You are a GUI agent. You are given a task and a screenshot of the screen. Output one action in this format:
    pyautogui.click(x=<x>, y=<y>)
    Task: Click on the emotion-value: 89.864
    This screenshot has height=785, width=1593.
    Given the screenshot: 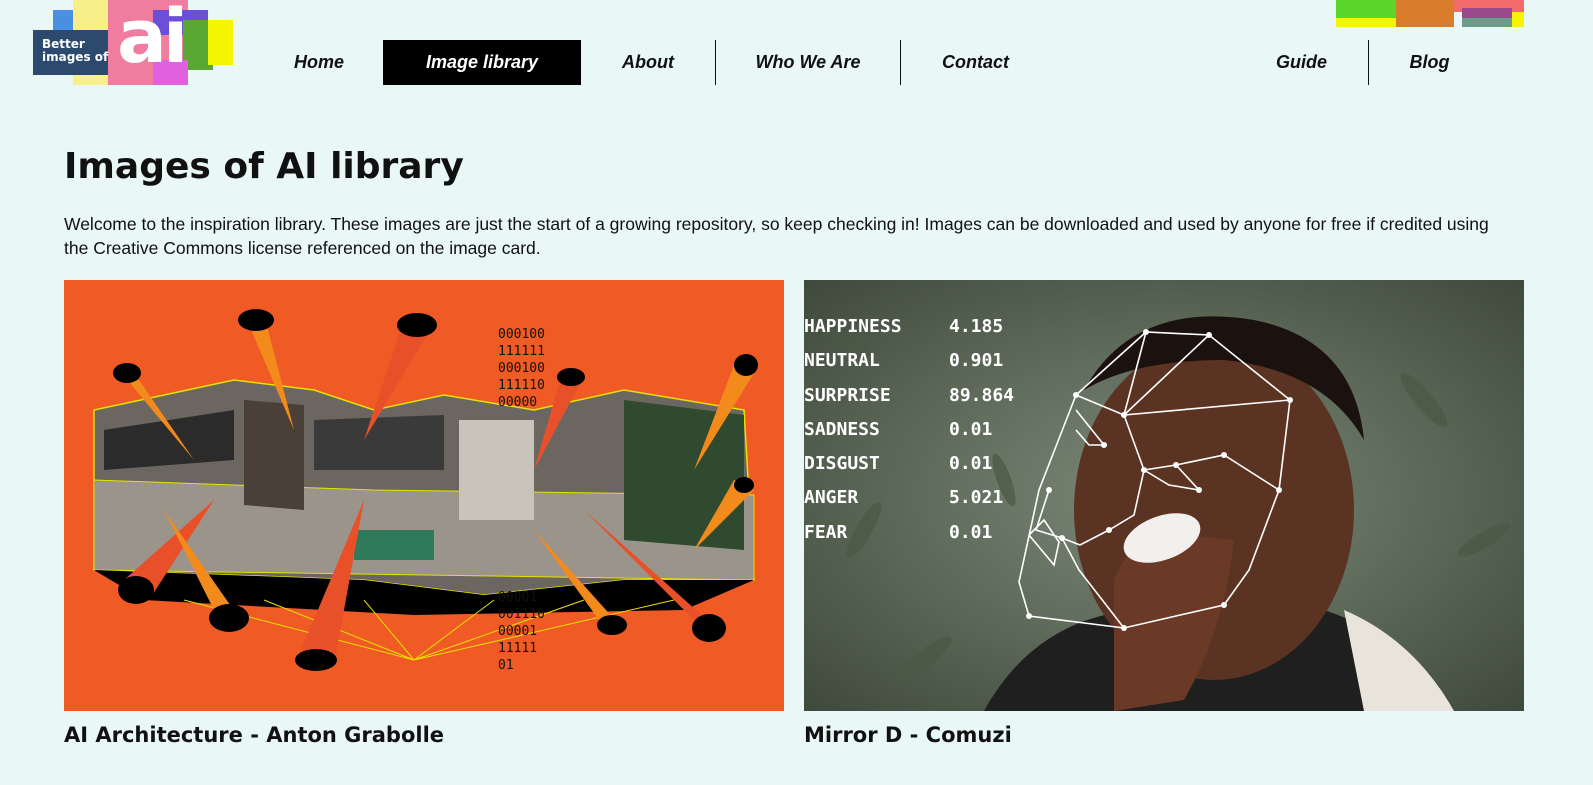 What is the action you would take?
    pyautogui.click(x=982, y=395)
    